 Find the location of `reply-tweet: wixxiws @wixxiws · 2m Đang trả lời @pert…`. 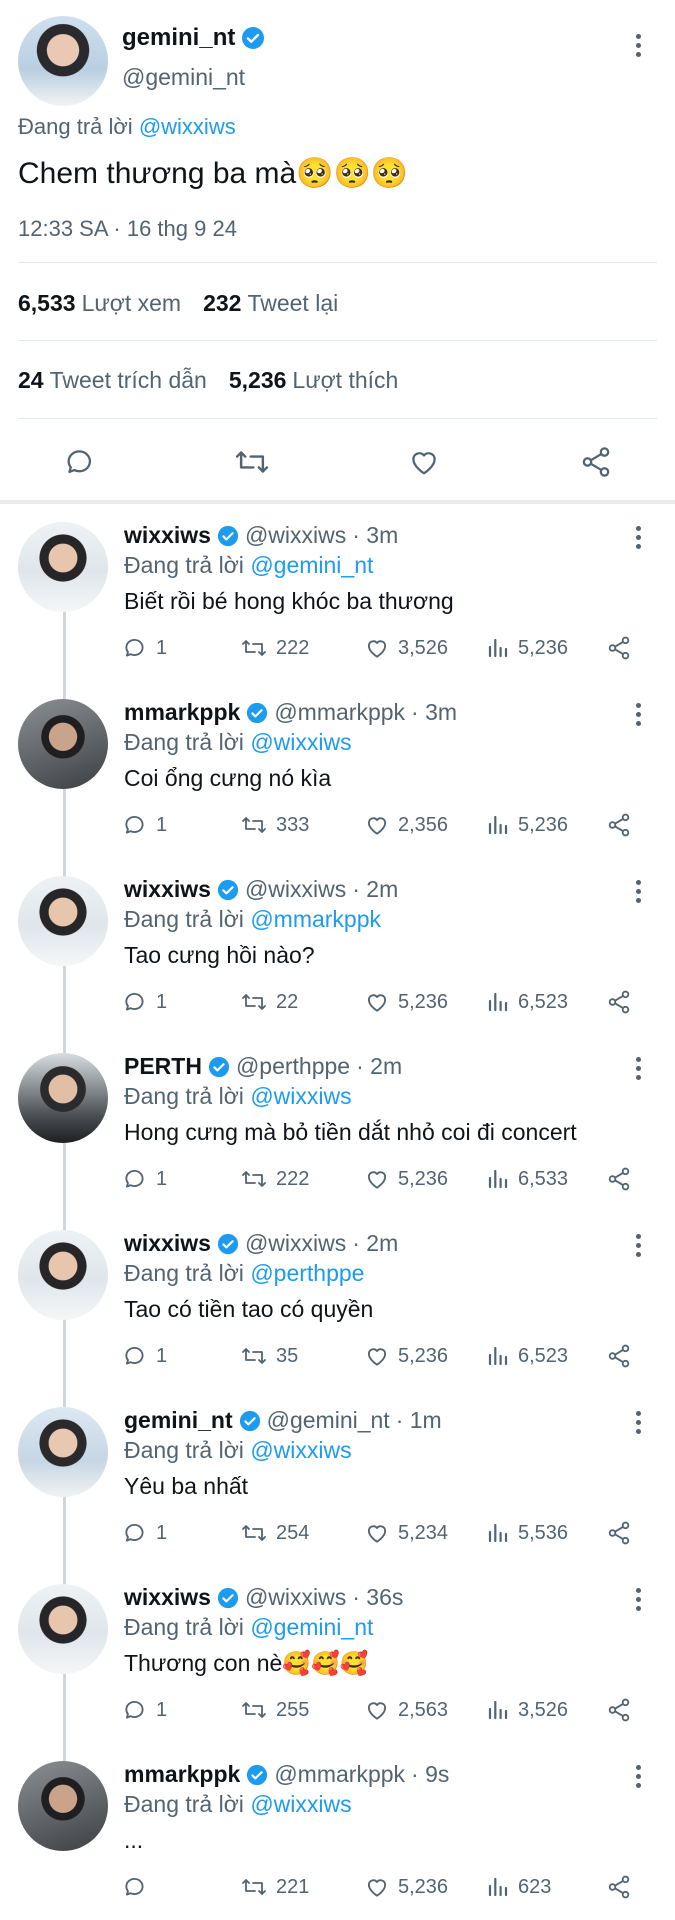

reply-tweet: wixxiws @wixxiws · 2m Đang trả lời @pert… is located at coordinates (337, 1304).